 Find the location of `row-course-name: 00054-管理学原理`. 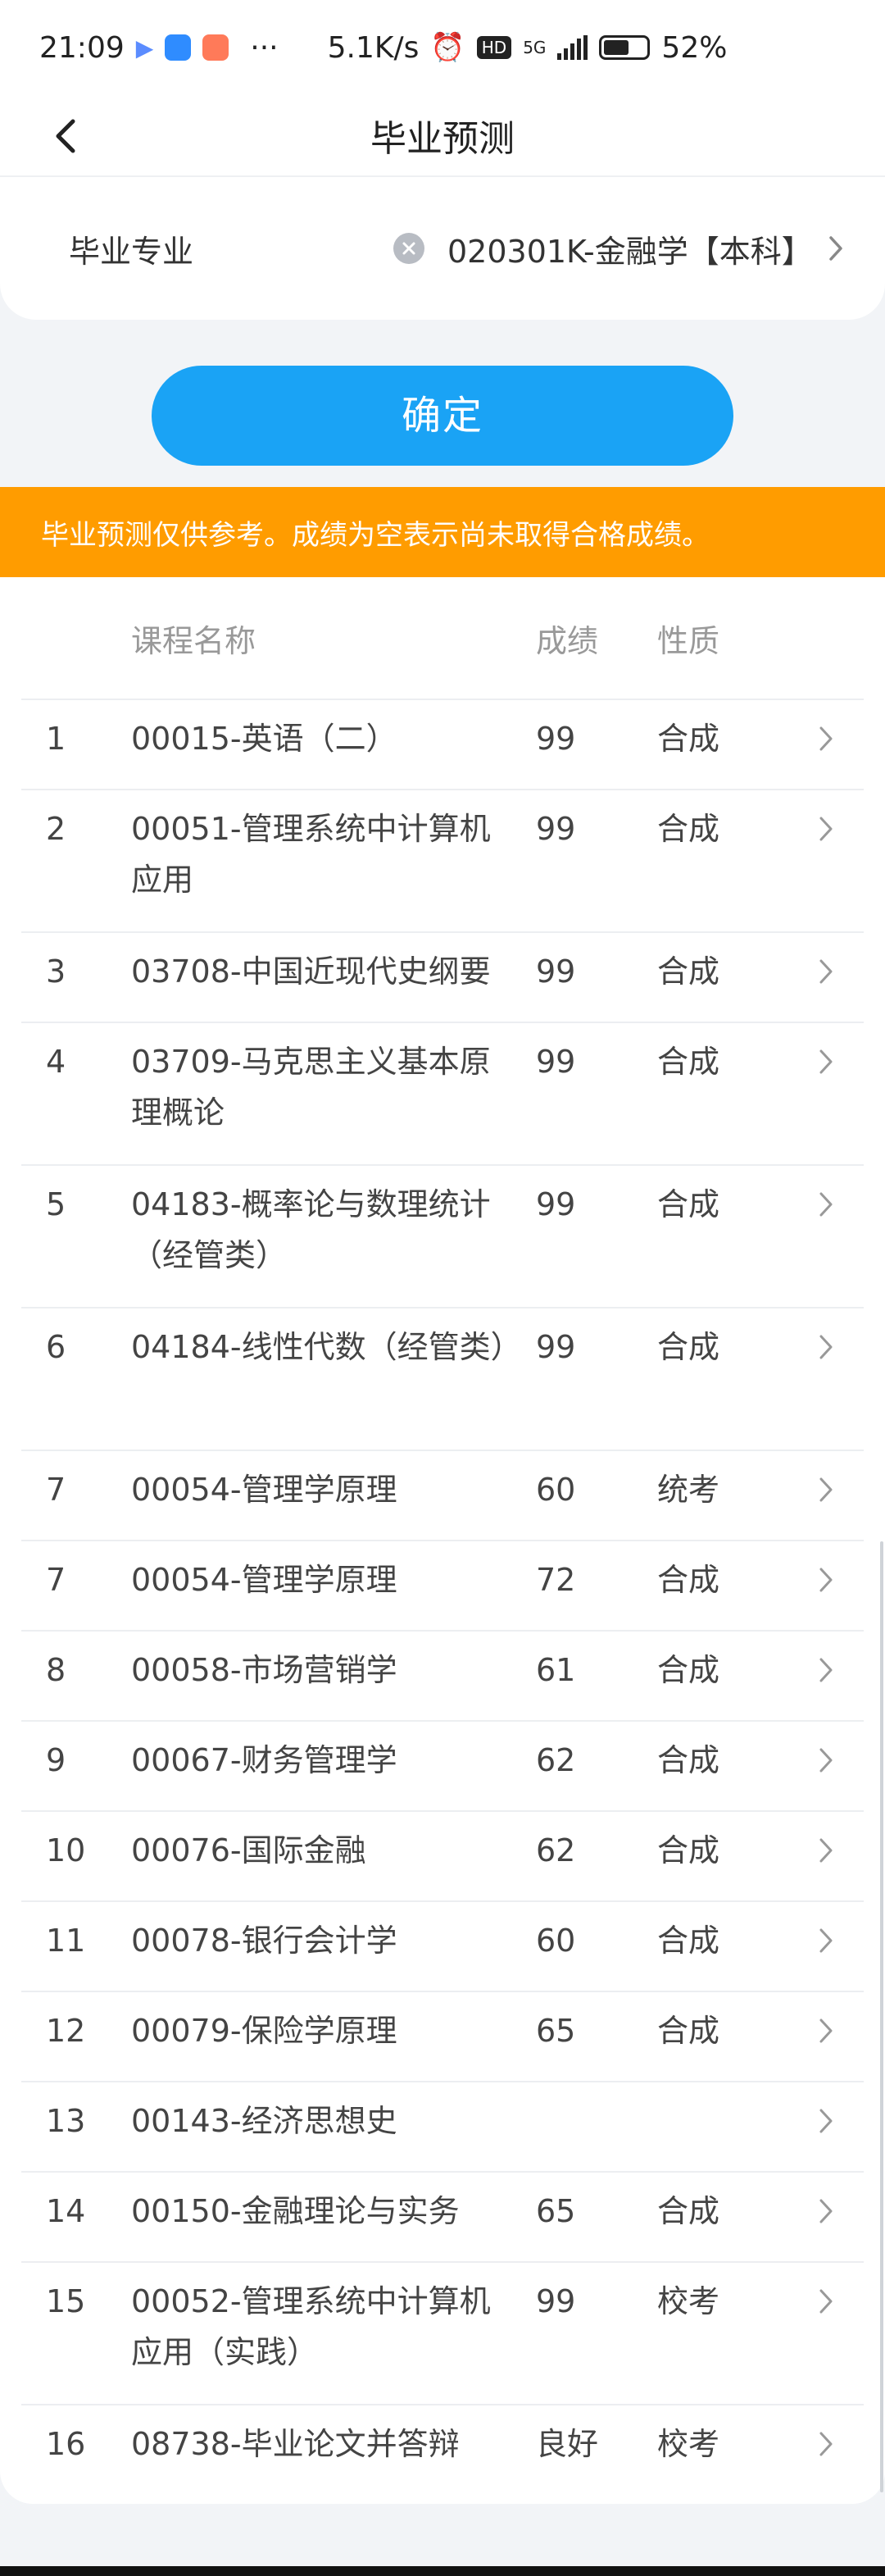

row-course-name: 00054-管理学原理 is located at coordinates (264, 1580).